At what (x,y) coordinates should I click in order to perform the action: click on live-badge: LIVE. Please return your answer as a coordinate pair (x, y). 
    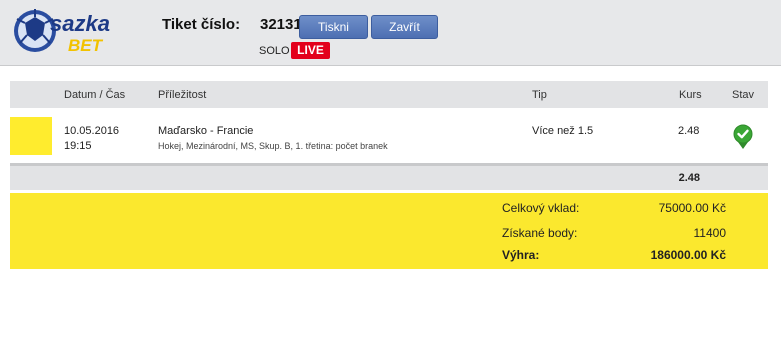
    Looking at the image, I should click on (310, 50).